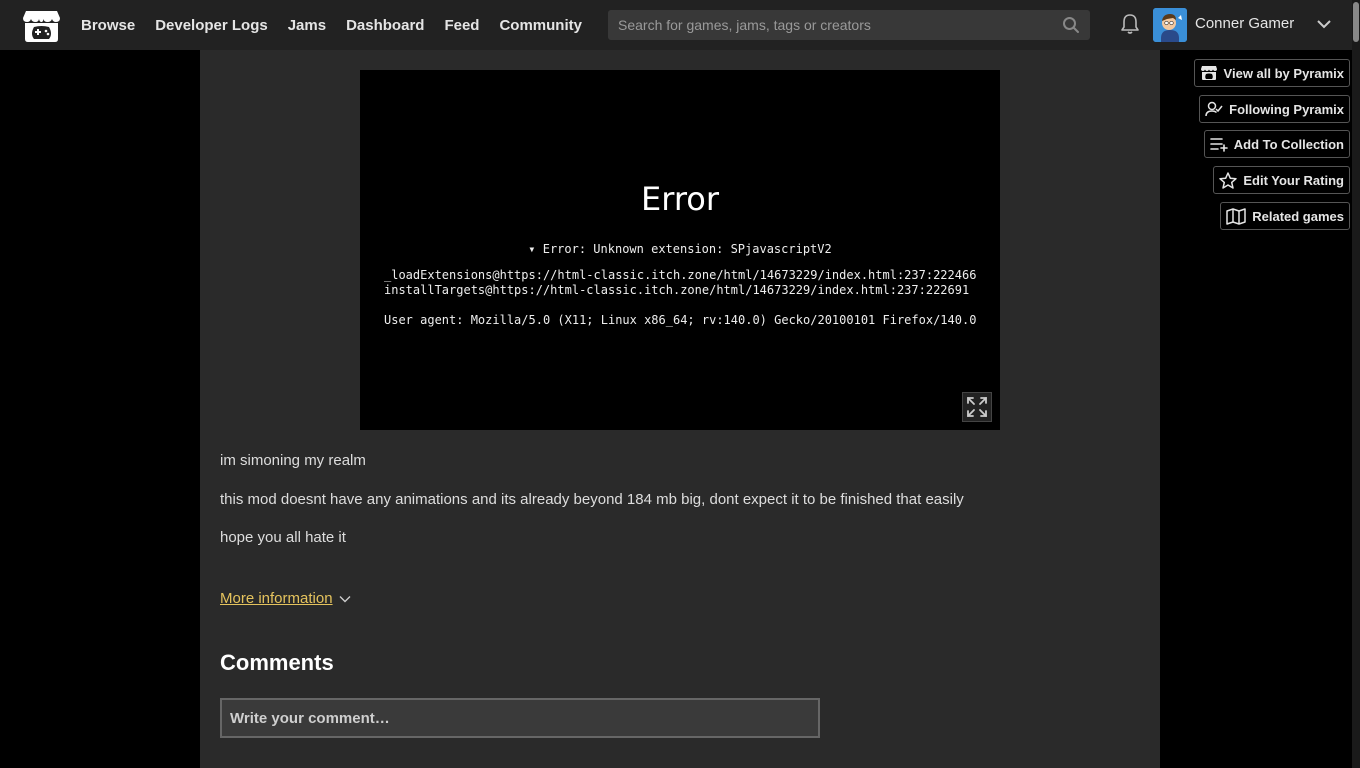  Describe the element at coordinates (385, 25) in the screenshot. I see `nav-dashboard: Dashboard` at that location.